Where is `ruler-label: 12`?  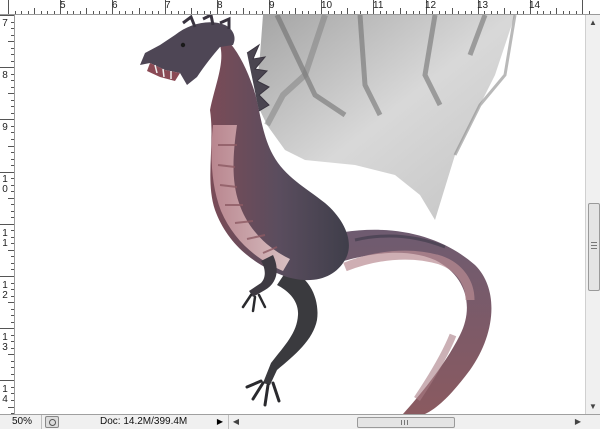
ruler-label: 12 is located at coordinates (431, 5).